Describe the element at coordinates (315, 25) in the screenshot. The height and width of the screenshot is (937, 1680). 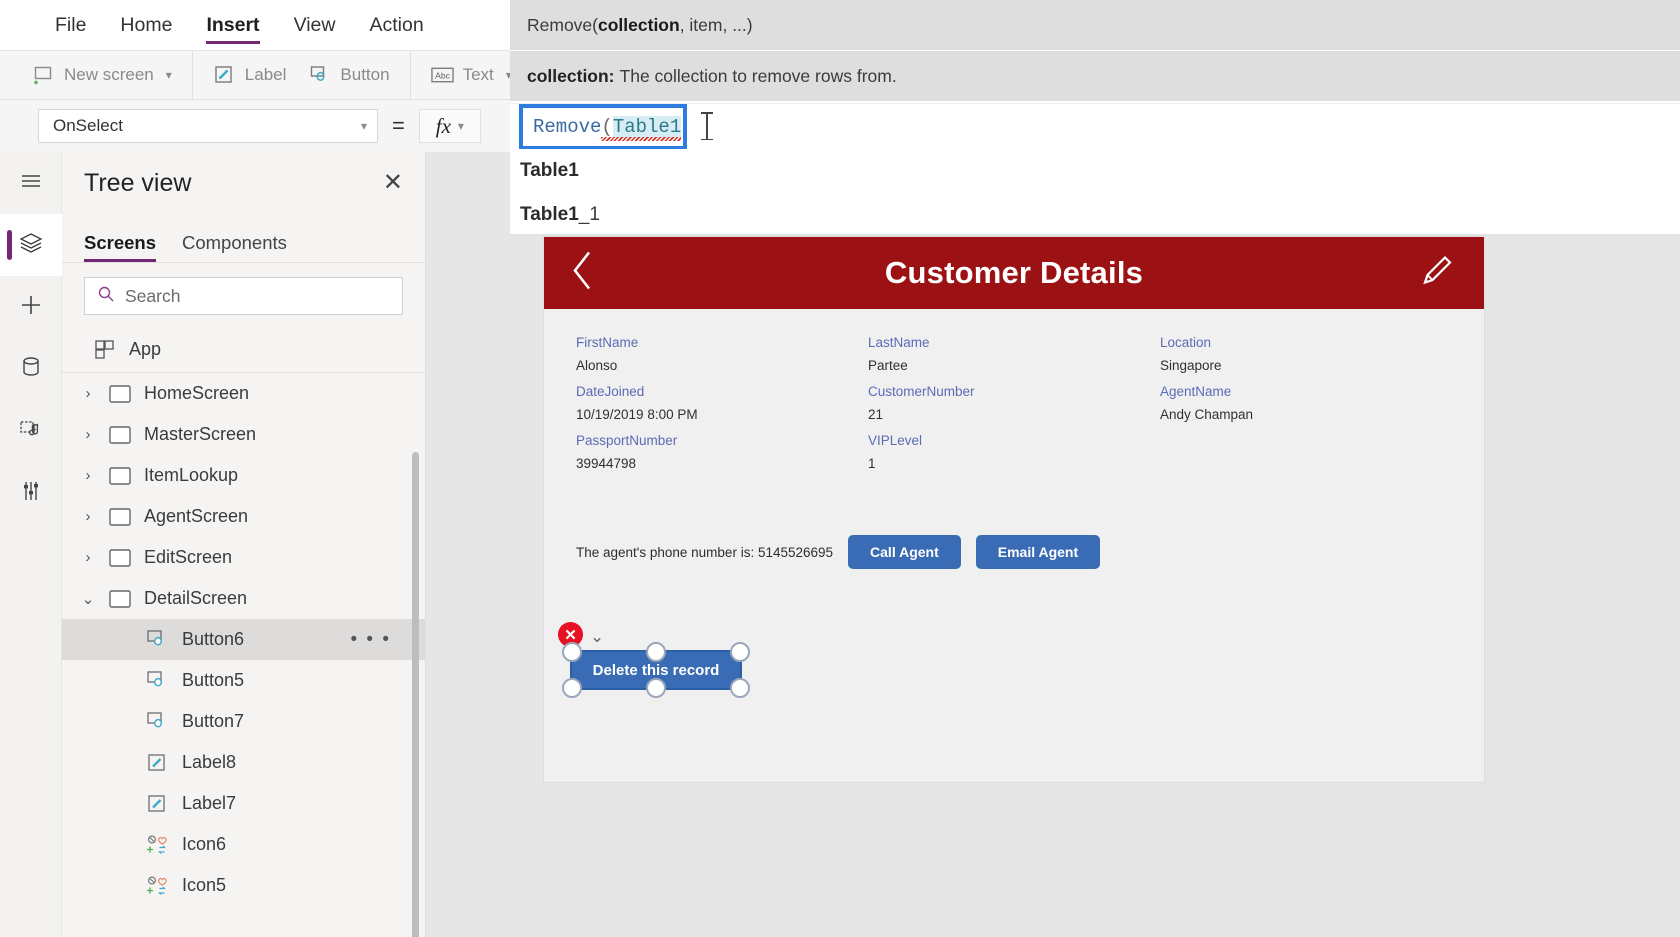
I see `menu-item-view: View` at that location.